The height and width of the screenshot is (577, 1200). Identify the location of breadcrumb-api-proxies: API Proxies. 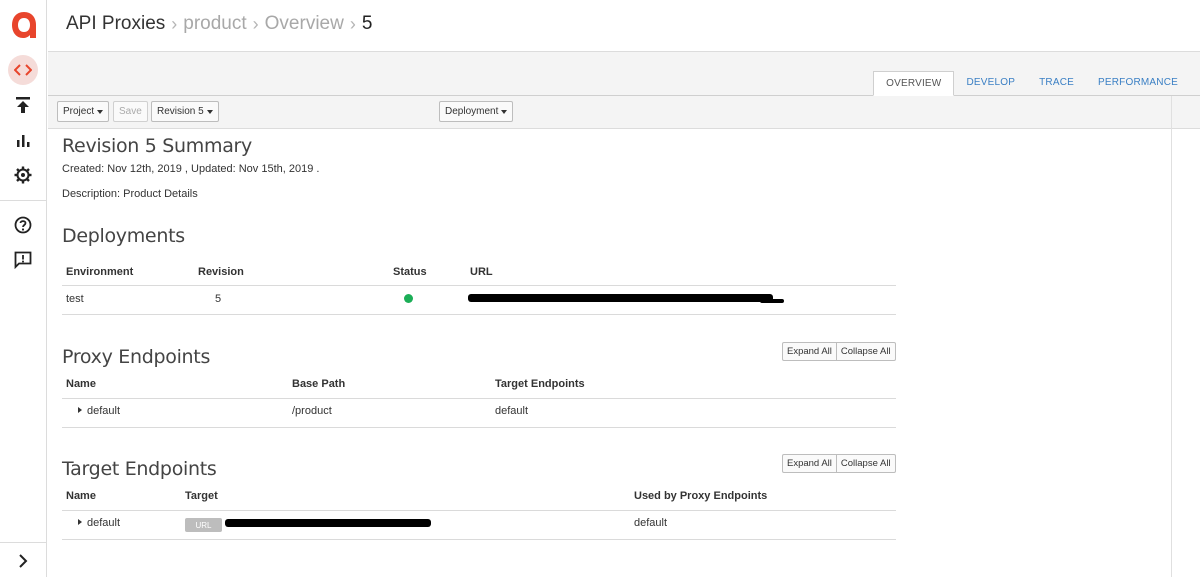
(115, 24).